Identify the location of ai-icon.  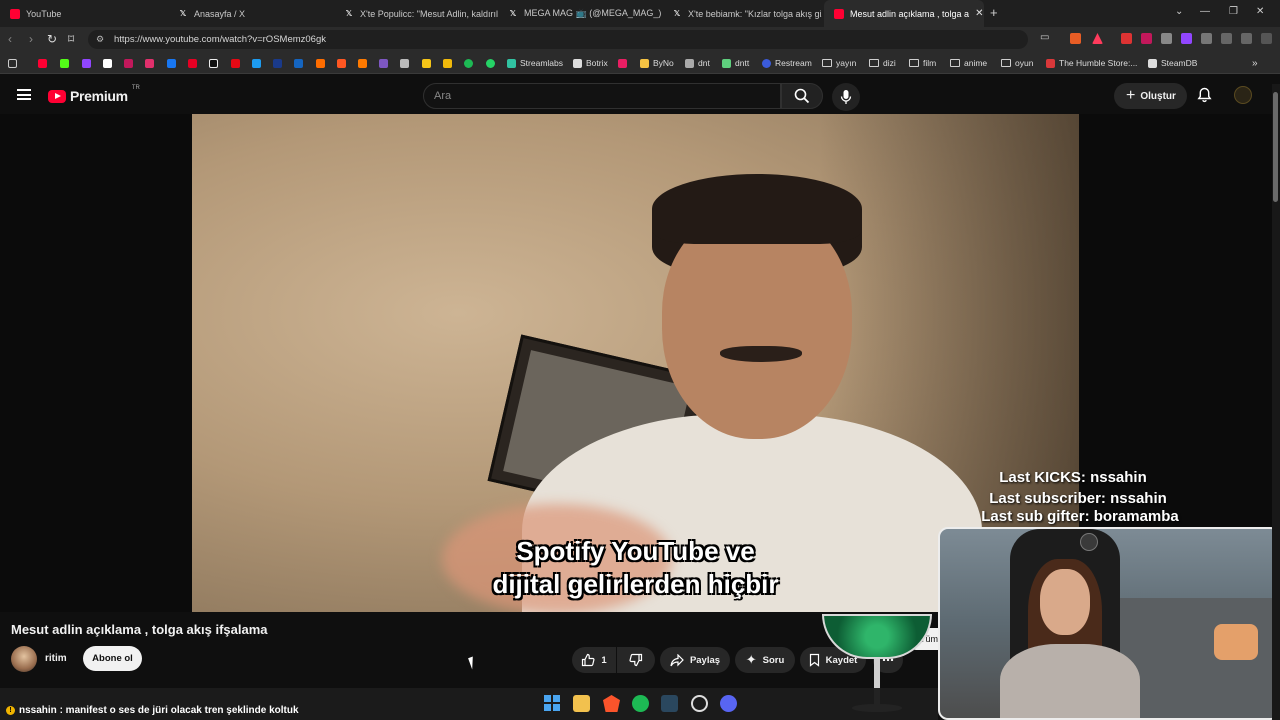
(1246, 38).